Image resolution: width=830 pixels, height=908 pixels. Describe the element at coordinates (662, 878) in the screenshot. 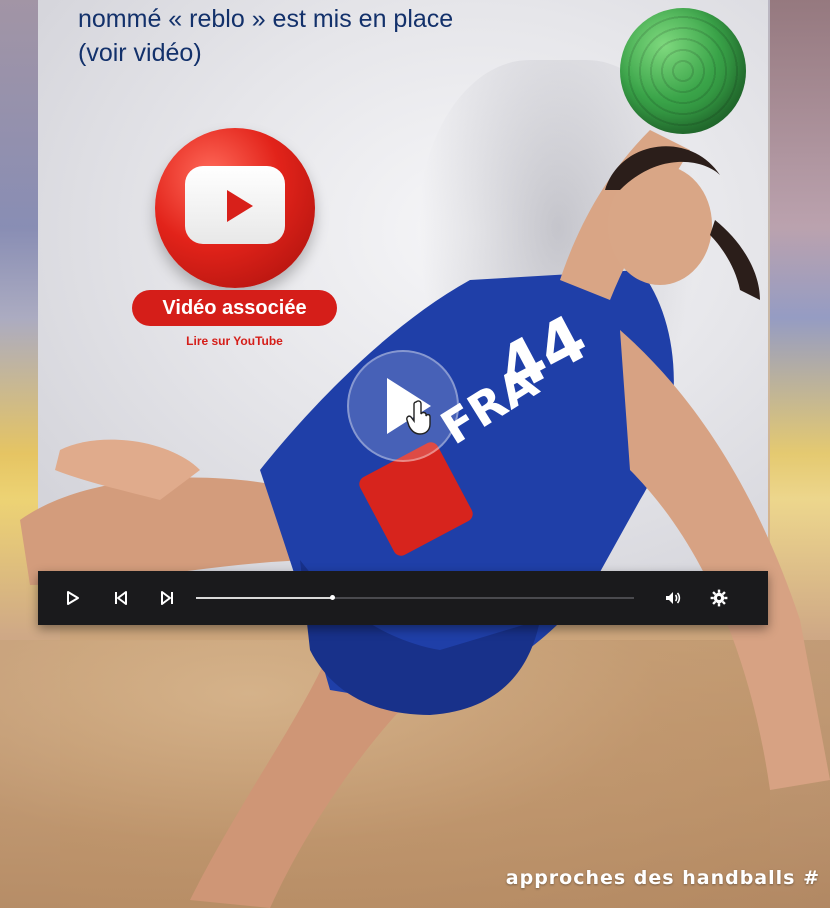

I see `footer-caption: approches des handballs #` at that location.